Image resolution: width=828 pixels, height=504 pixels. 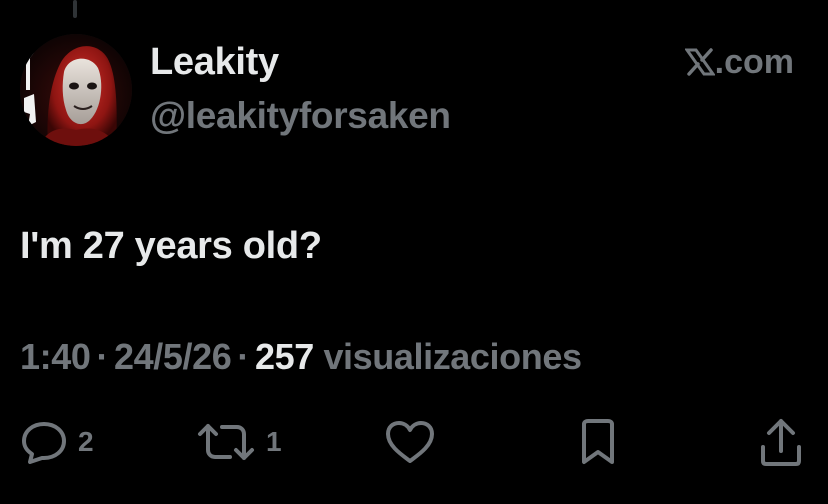 I want to click on tweet-date: 24/5/26, so click(x=173, y=356).